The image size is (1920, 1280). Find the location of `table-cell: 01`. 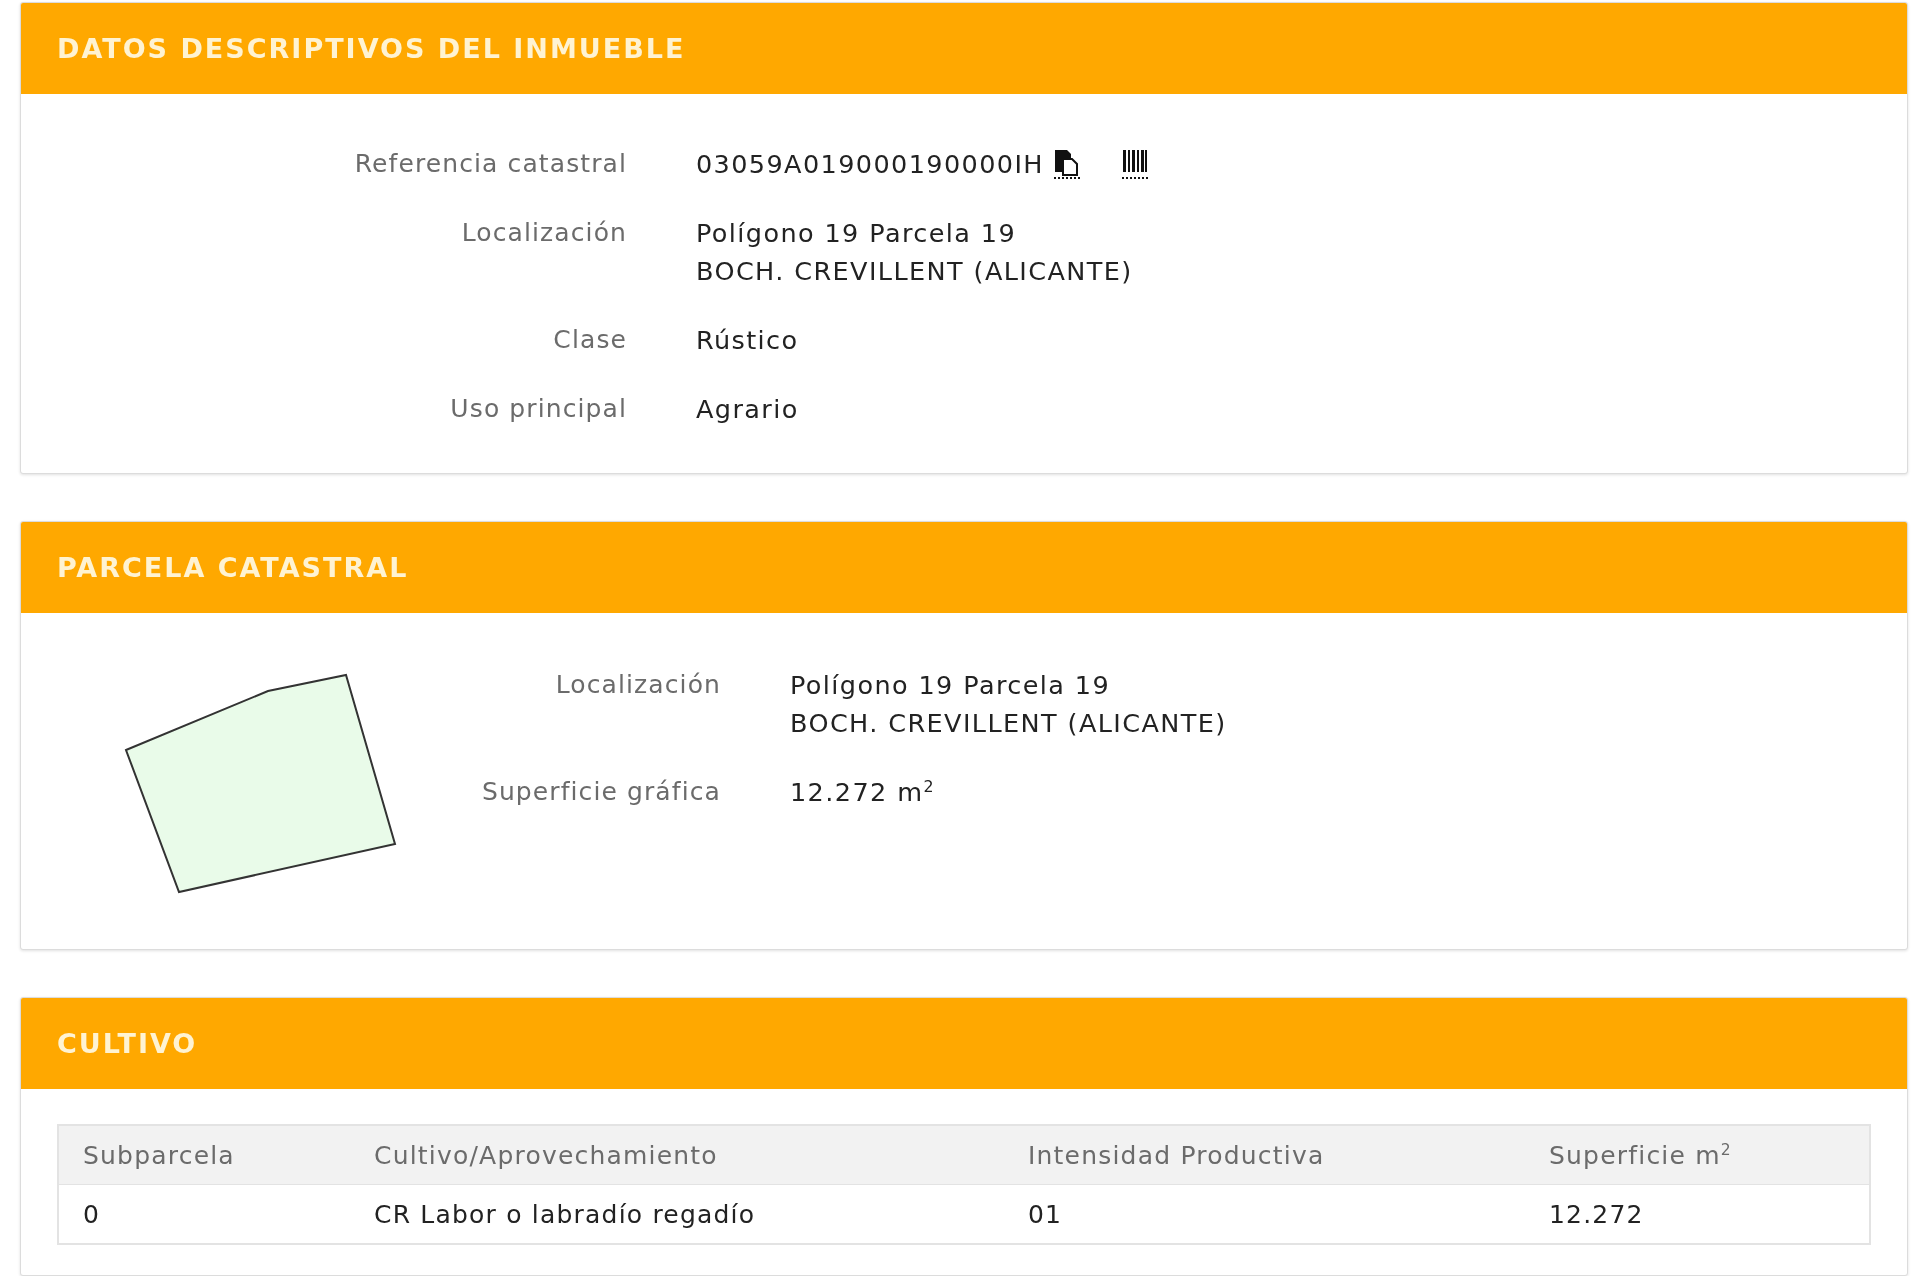

table-cell: 01 is located at coordinates (1264, 1214).